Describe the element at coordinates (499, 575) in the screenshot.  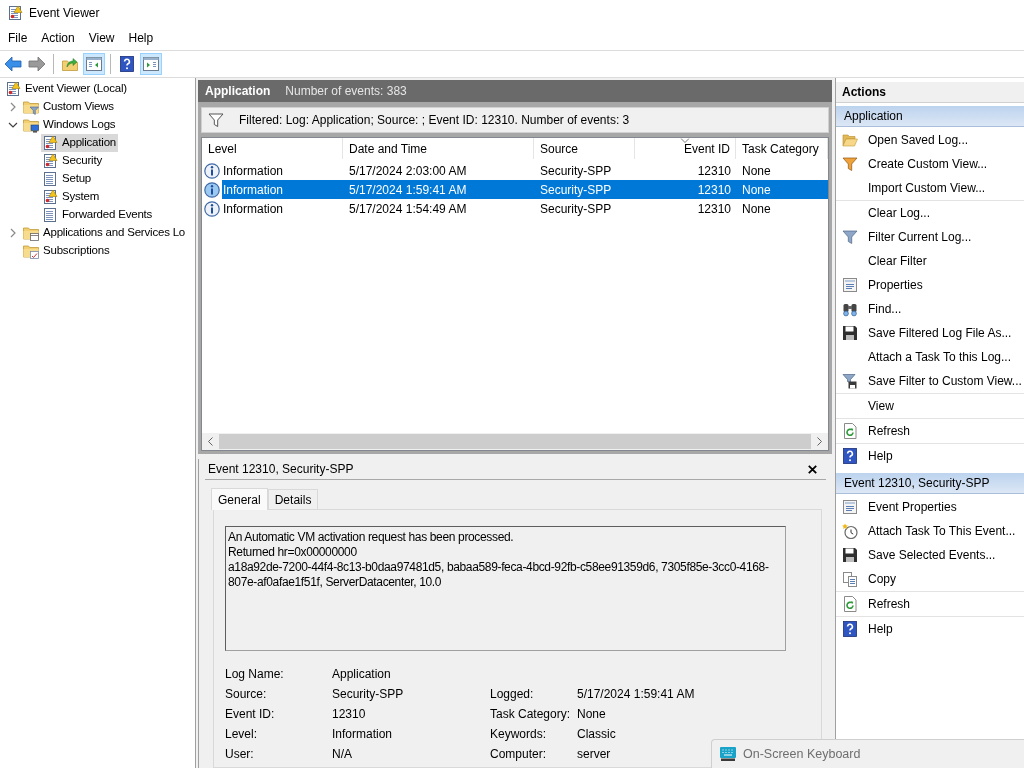
I see `message-text: a18a92de-7200-44f4-8c13-b0daa97481d5, babaa589-feca-4bcd-92fb-c58ee91359d6, 7305f85e-3cc0-4168-807e-af0afae1f51f, ServerDatacenter, 10.0` at that location.